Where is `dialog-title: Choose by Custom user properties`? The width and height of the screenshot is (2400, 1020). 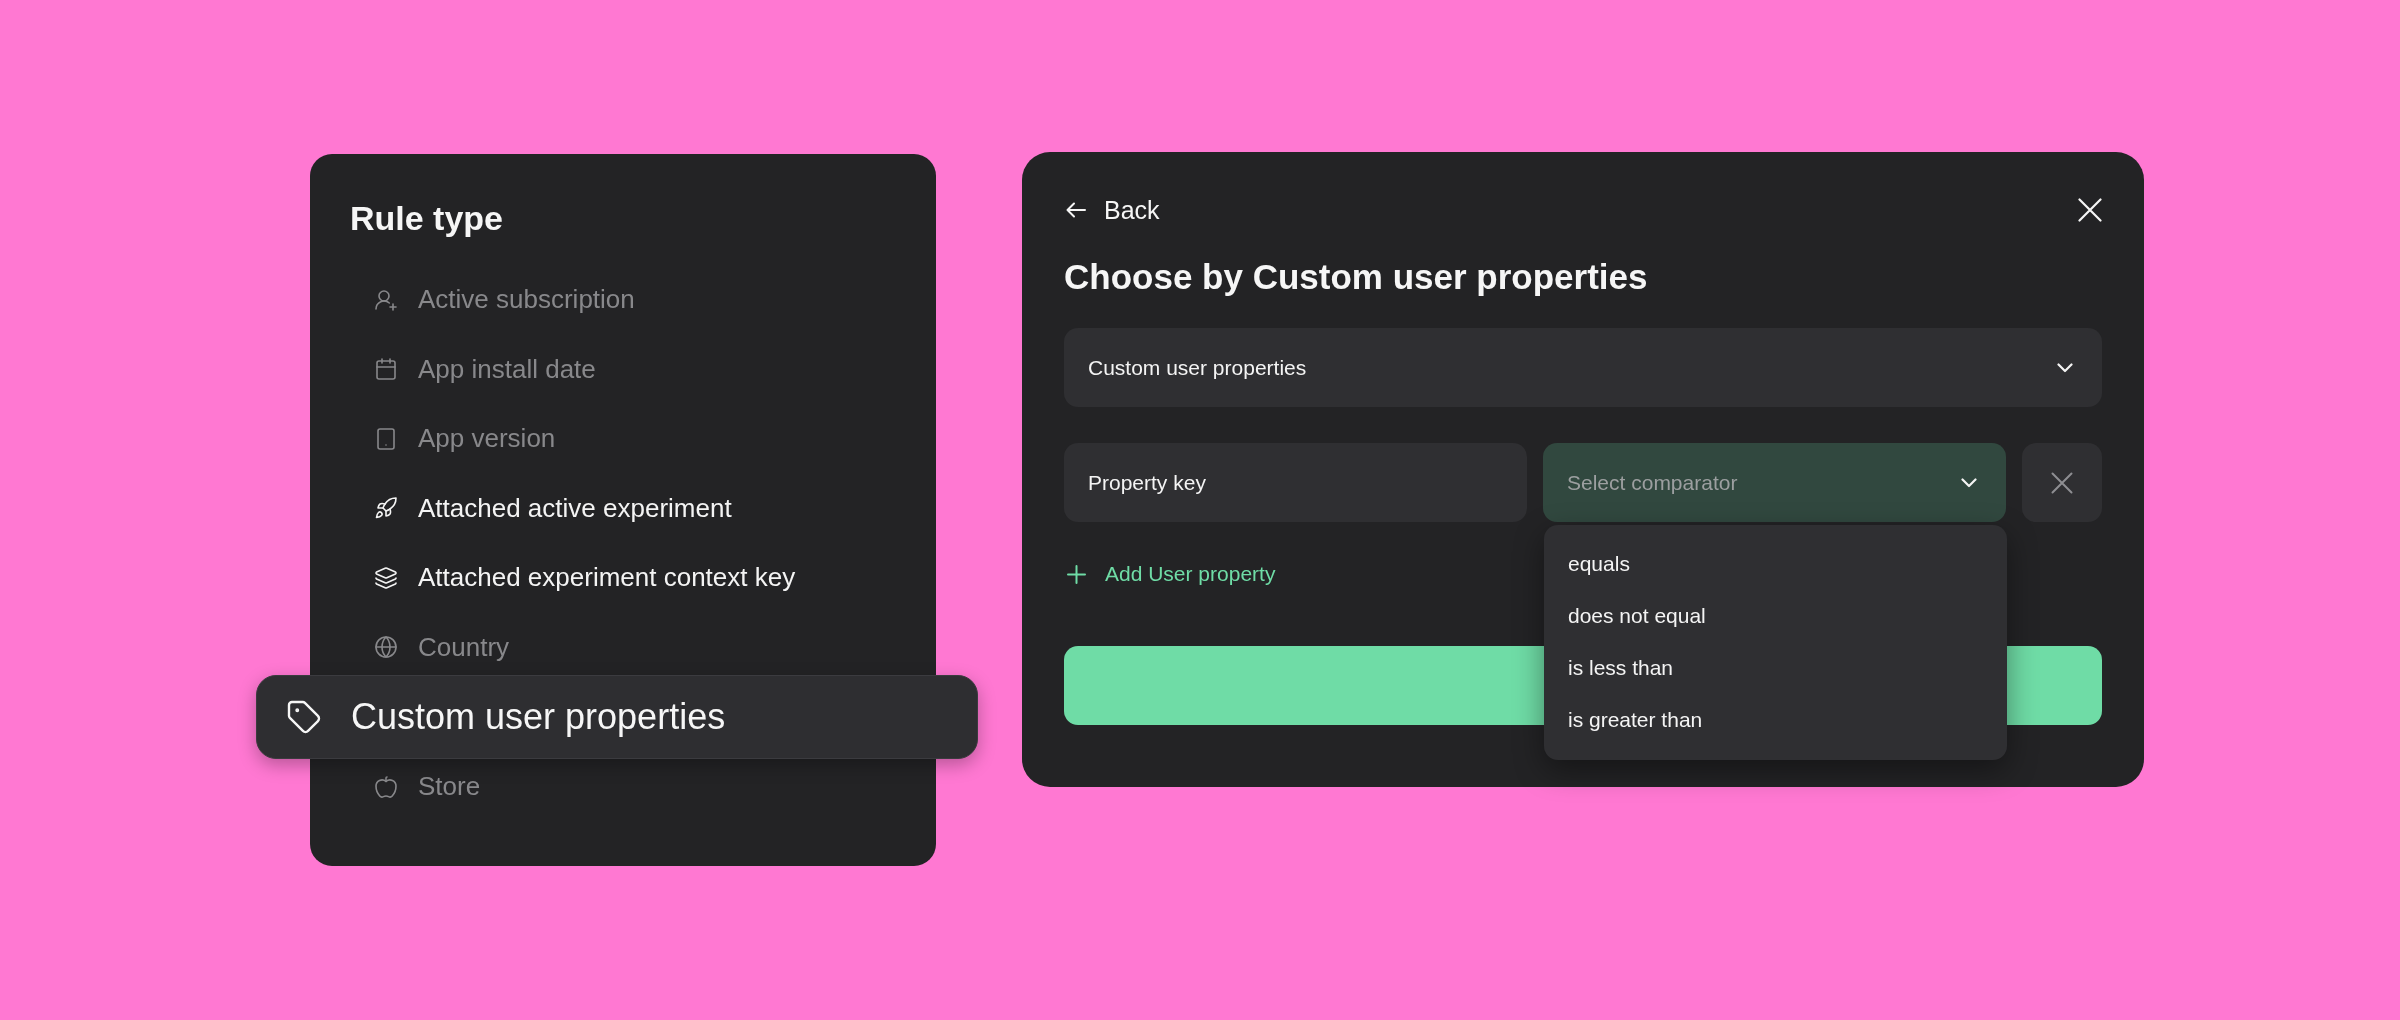 dialog-title: Choose by Custom user properties is located at coordinates (1356, 277).